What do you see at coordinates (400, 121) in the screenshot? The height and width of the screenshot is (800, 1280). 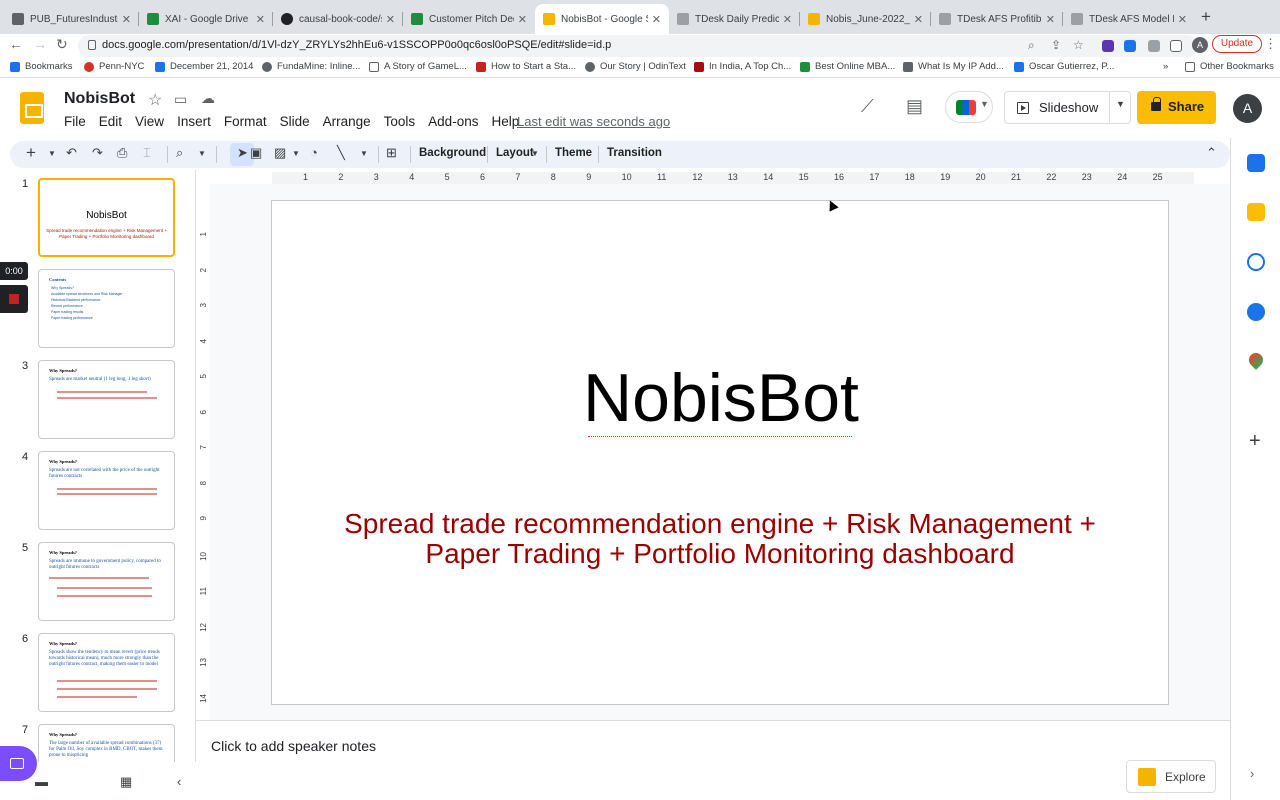 I see `menu-tools: Tools` at bounding box center [400, 121].